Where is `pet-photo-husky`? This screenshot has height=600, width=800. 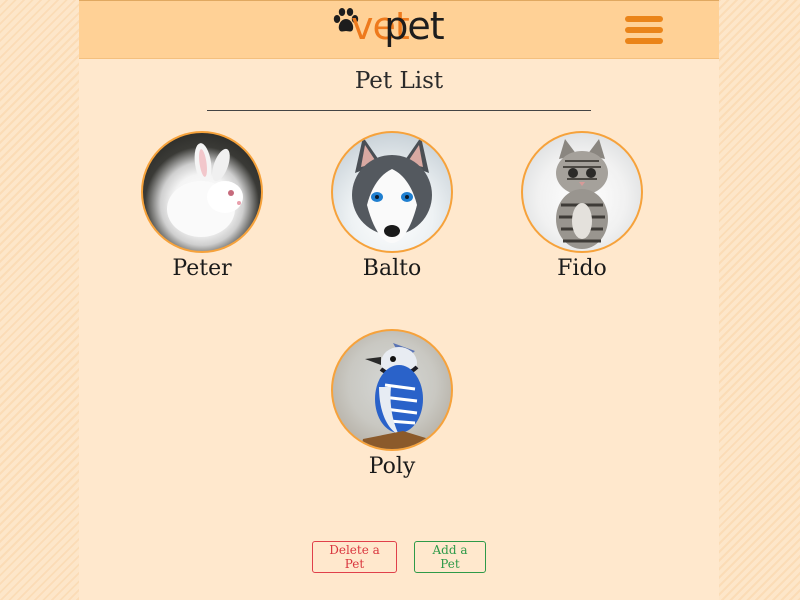 pet-photo-husky is located at coordinates (392, 192).